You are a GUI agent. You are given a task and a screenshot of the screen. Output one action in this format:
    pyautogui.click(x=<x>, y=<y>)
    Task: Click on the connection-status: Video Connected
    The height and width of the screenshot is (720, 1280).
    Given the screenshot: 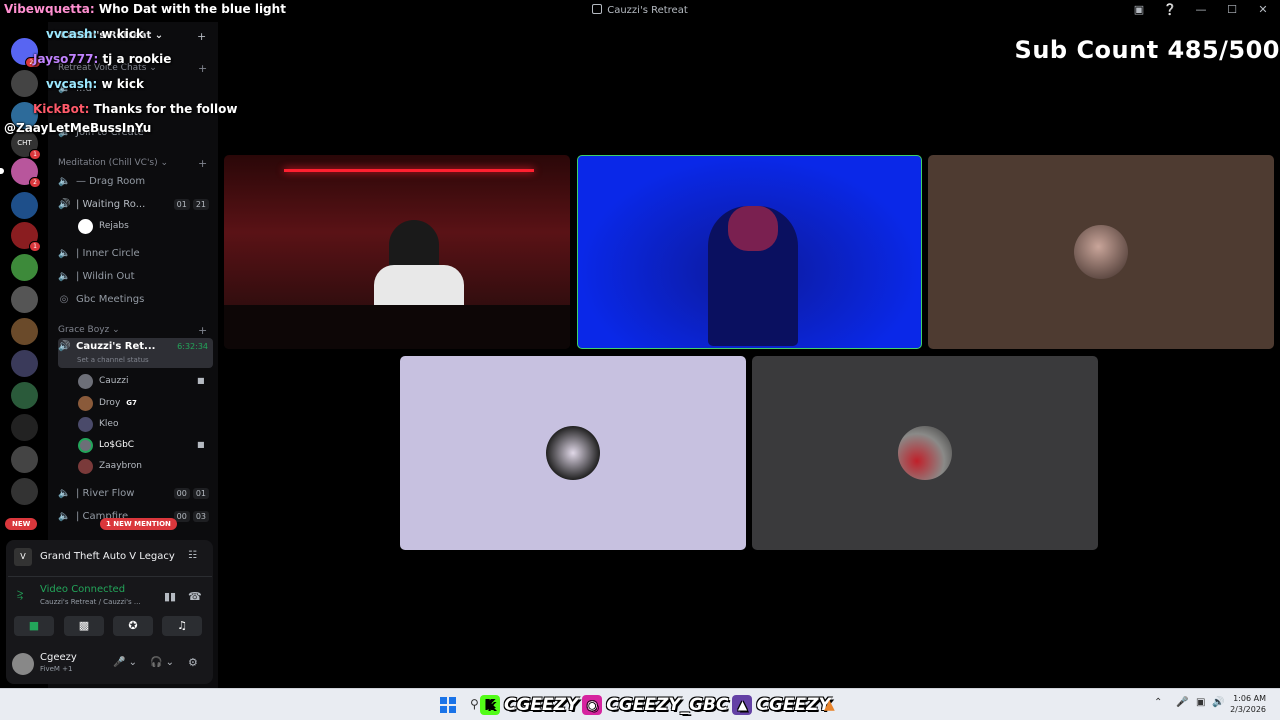 What is the action you would take?
    pyautogui.click(x=83, y=589)
    